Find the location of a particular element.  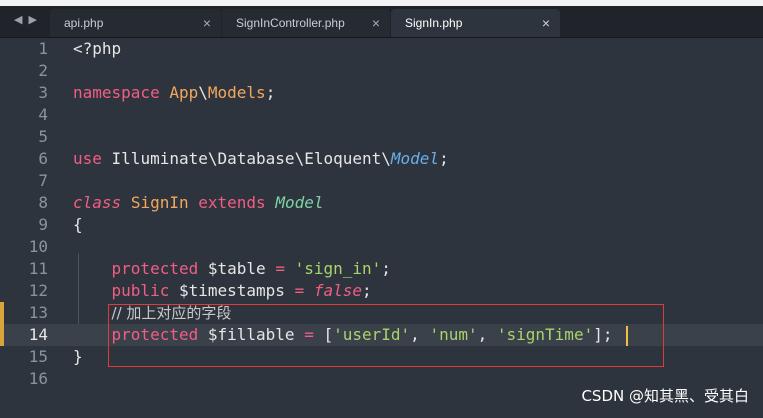

code-token: timestamps is located at coordinates (236, 290).